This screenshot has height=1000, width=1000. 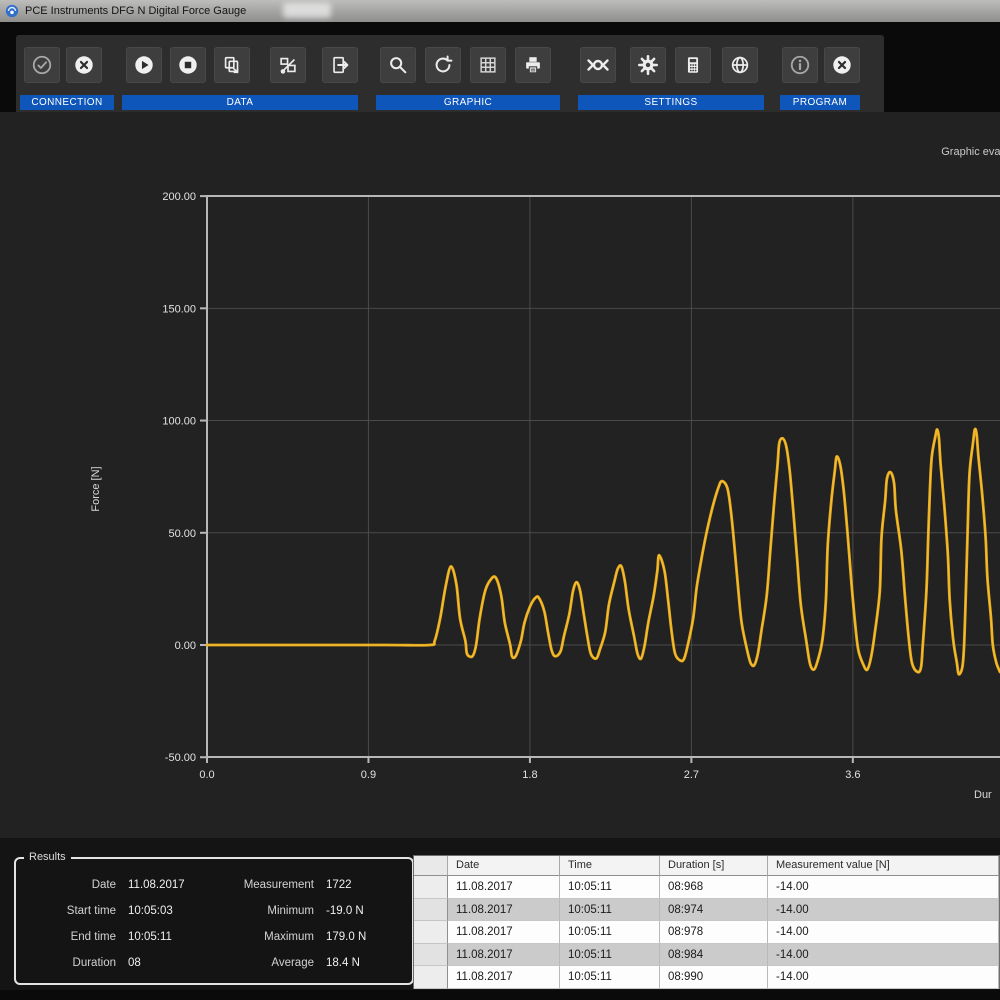 I want to click on table-row: 11.08.2017 10:05:11 08:978 -14.00, so click(x=706, y=932).